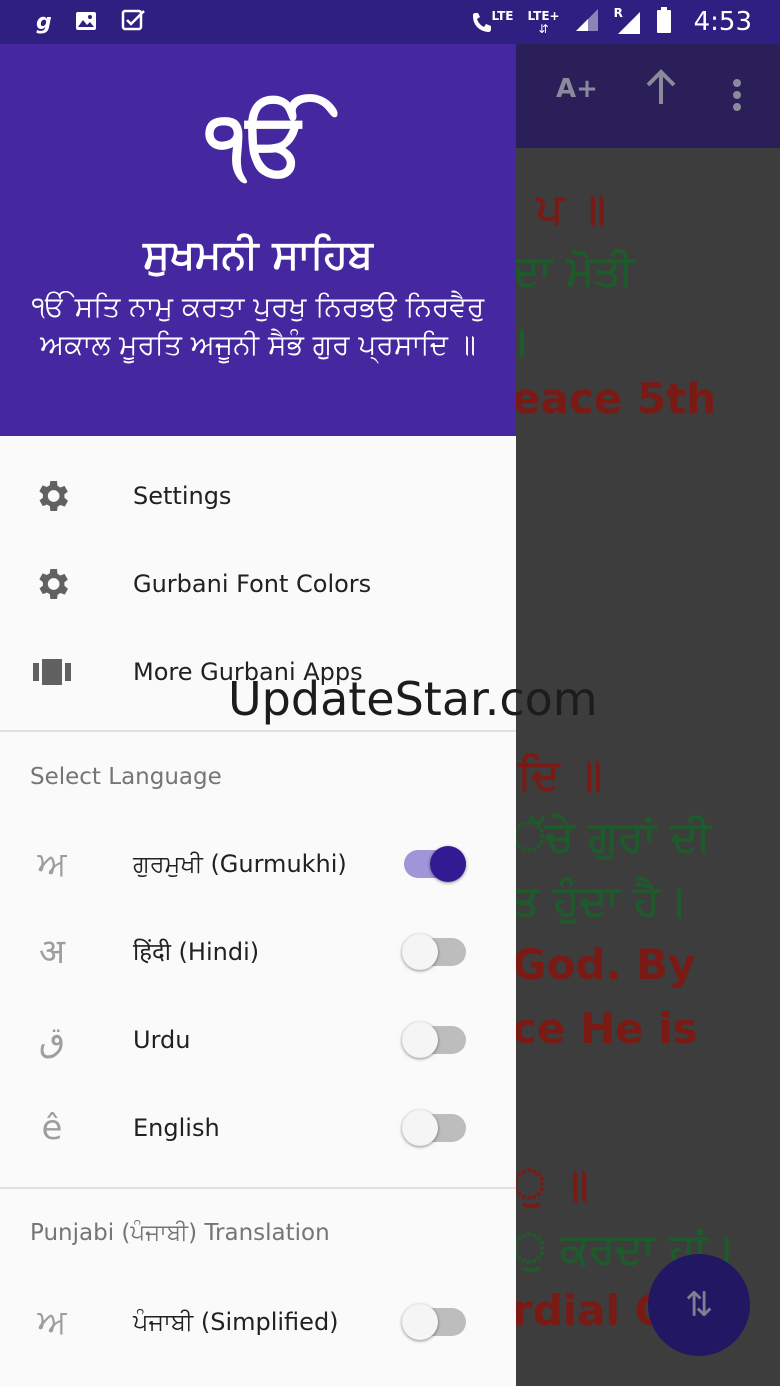 The height and width of the screenshot is (1386, 780). I want to click on overflow-menu-icon, so click(737, 98).